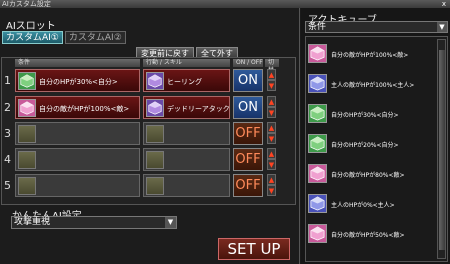  What do you see at coordinates (94, 222) in the screenshot?
I see `easy-ai-select: 攻撃重視 ▼` at bounding box center [94, 222].